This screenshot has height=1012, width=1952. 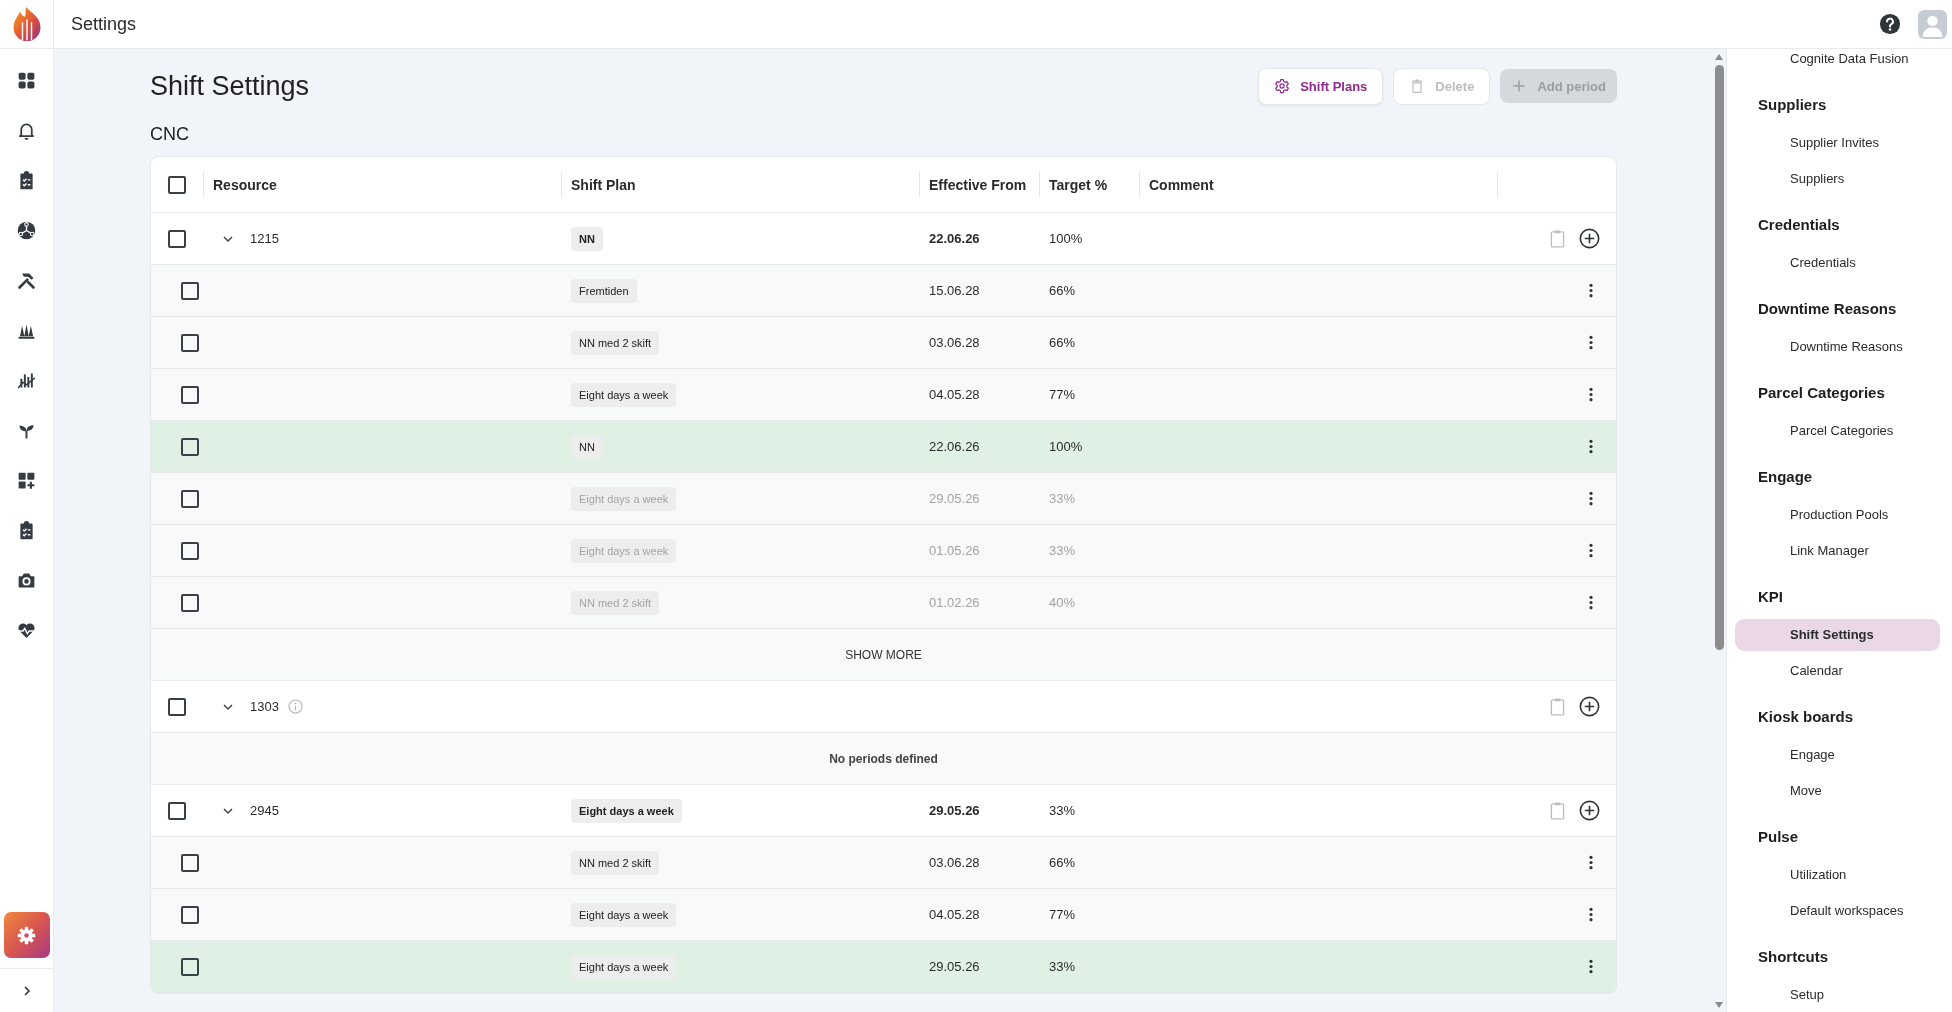 What do you see at coordinates (1318, 184) in the screenshot?
I see `column-header: Comment` at bounding box center [1318, 184].